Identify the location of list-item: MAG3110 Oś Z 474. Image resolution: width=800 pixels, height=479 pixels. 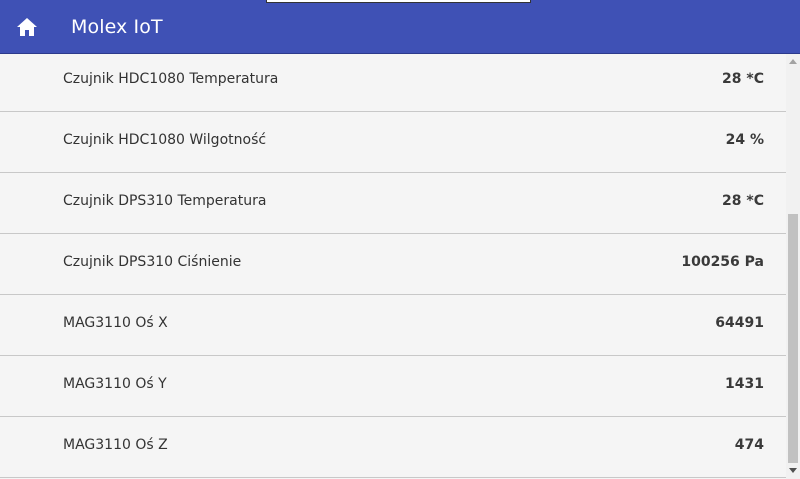
(393, 447).